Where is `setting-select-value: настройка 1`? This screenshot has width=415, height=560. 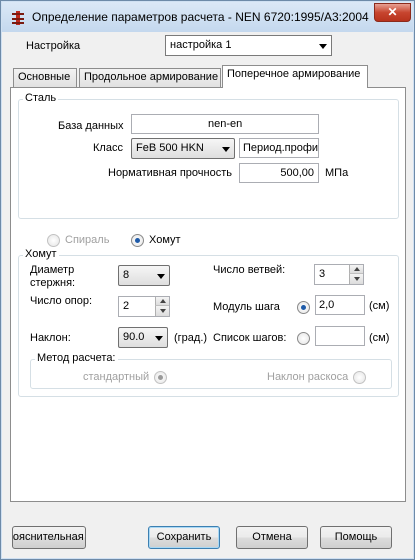 setting-select-value: настройка 1 is located at coordinates (201, 45).